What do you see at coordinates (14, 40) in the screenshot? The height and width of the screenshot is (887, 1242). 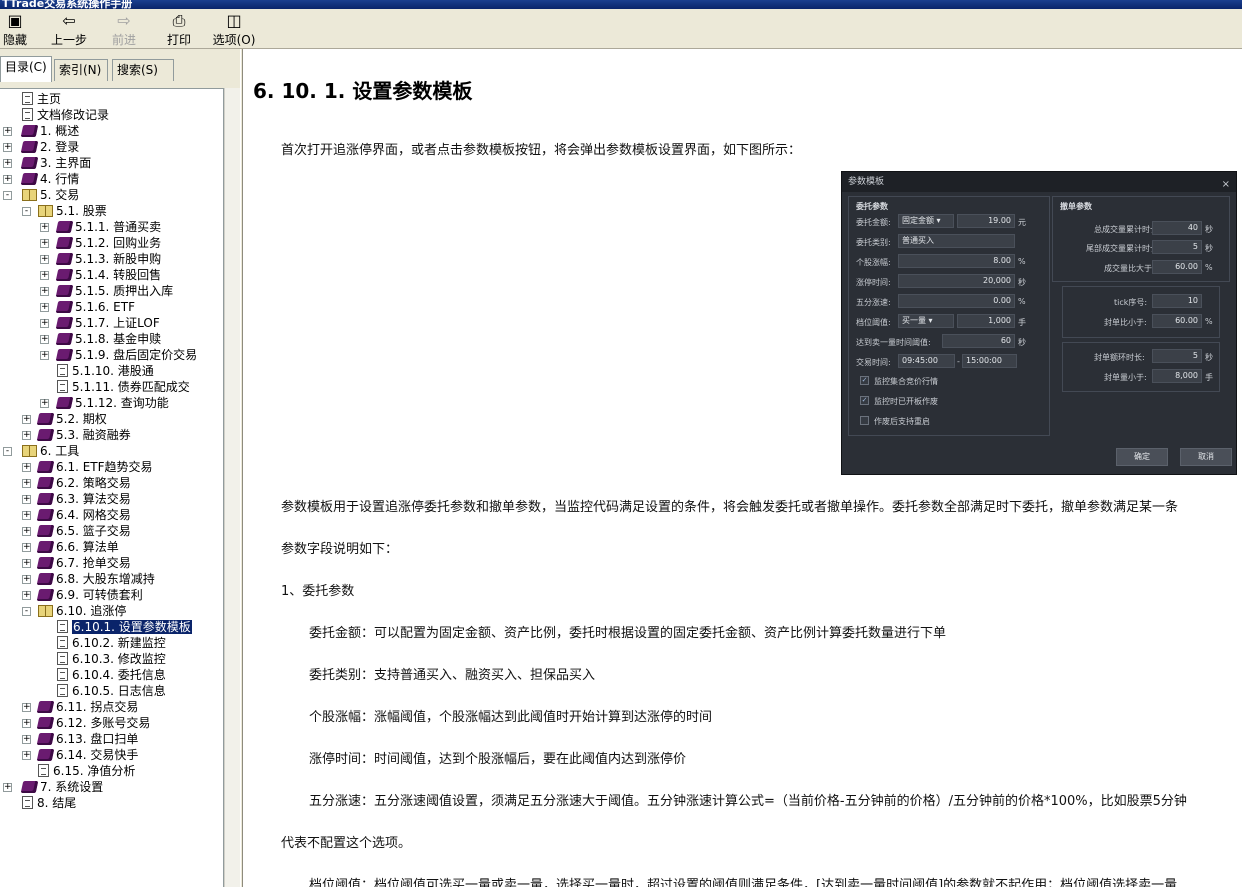 I see `hide-label: 隐藏` at bounding box center [14, 40].